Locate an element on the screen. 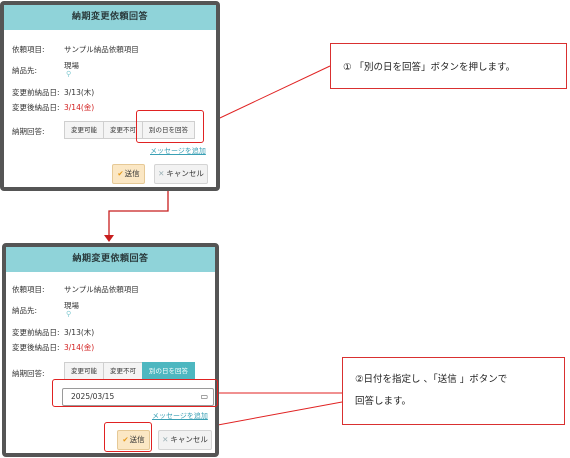  answer-options: 変更可能 変更不可 別の日を回答 is located at coordinates (129, 371).